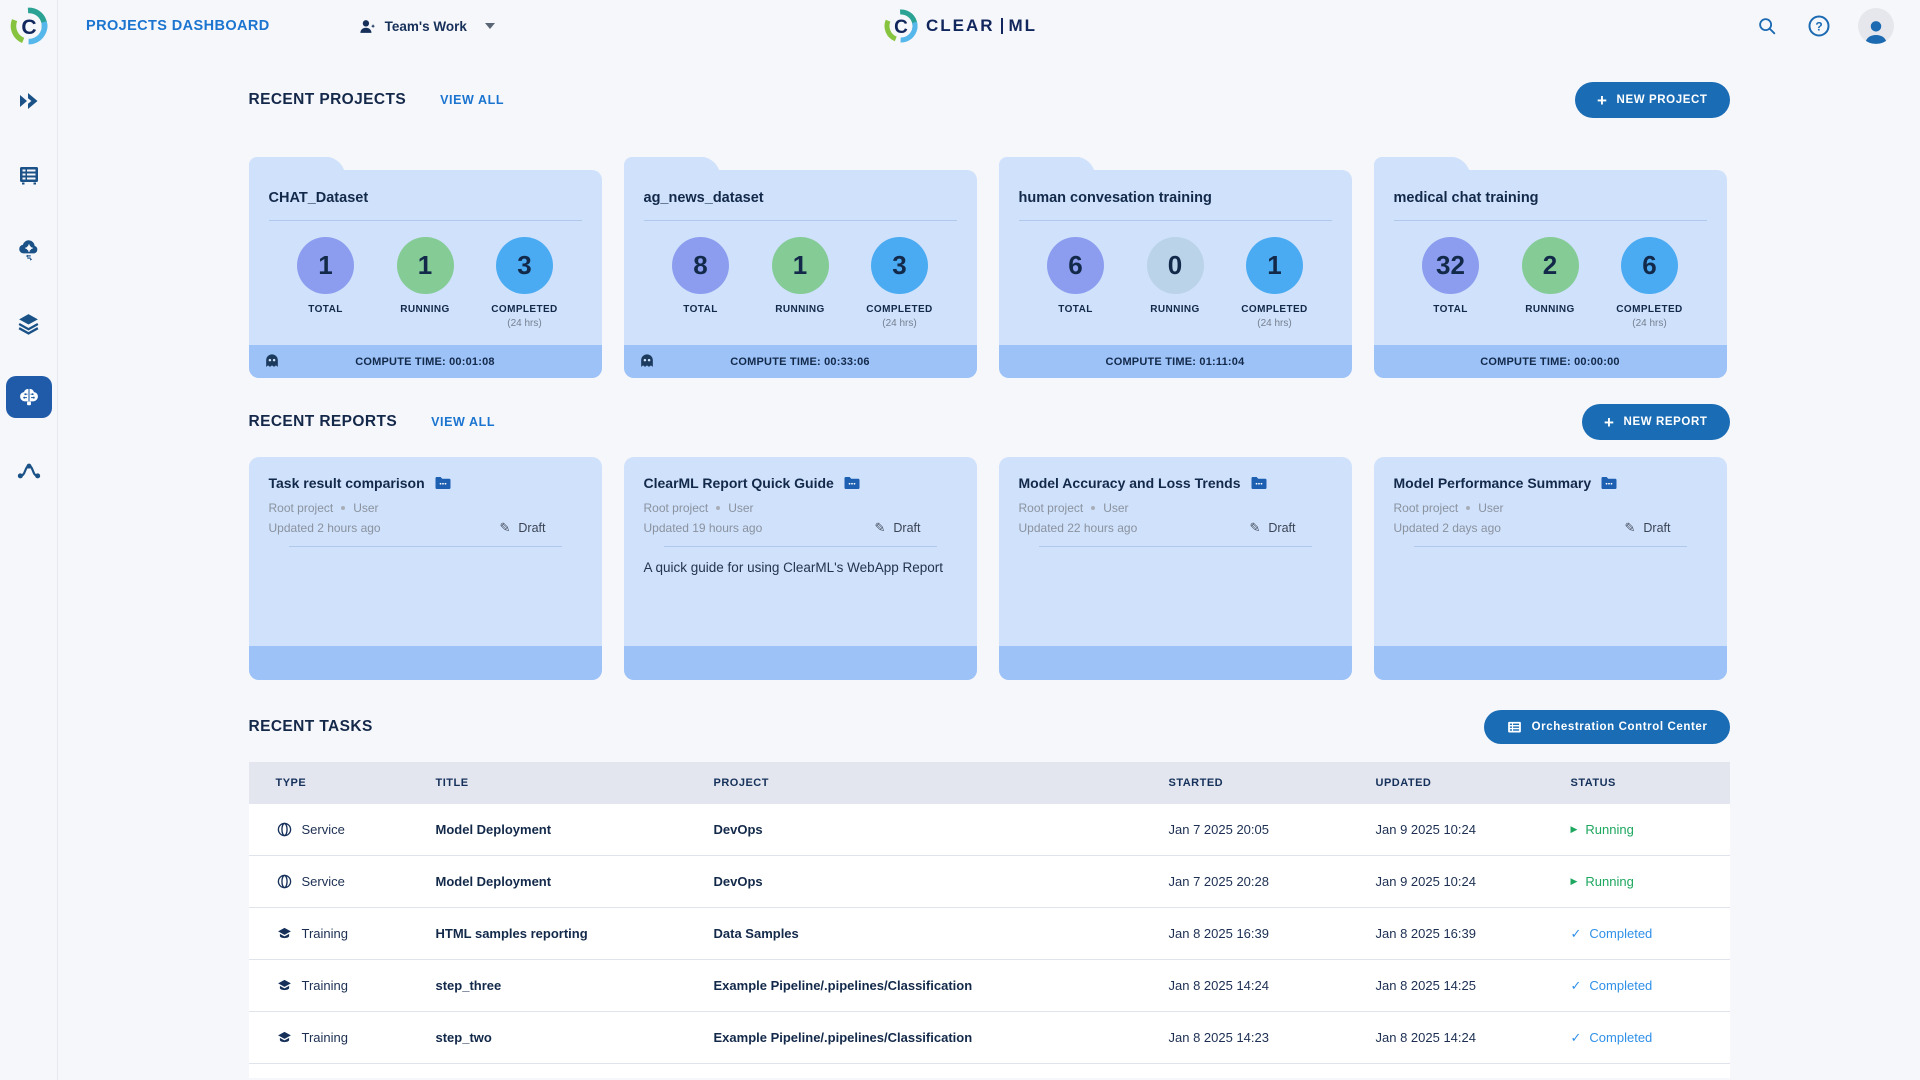 This screenshot has height=1080, width=1920. Describe the element at coordinates (1652, 100) in the screenshot. I see `new-project-button: NEW PROJECT` at that location.